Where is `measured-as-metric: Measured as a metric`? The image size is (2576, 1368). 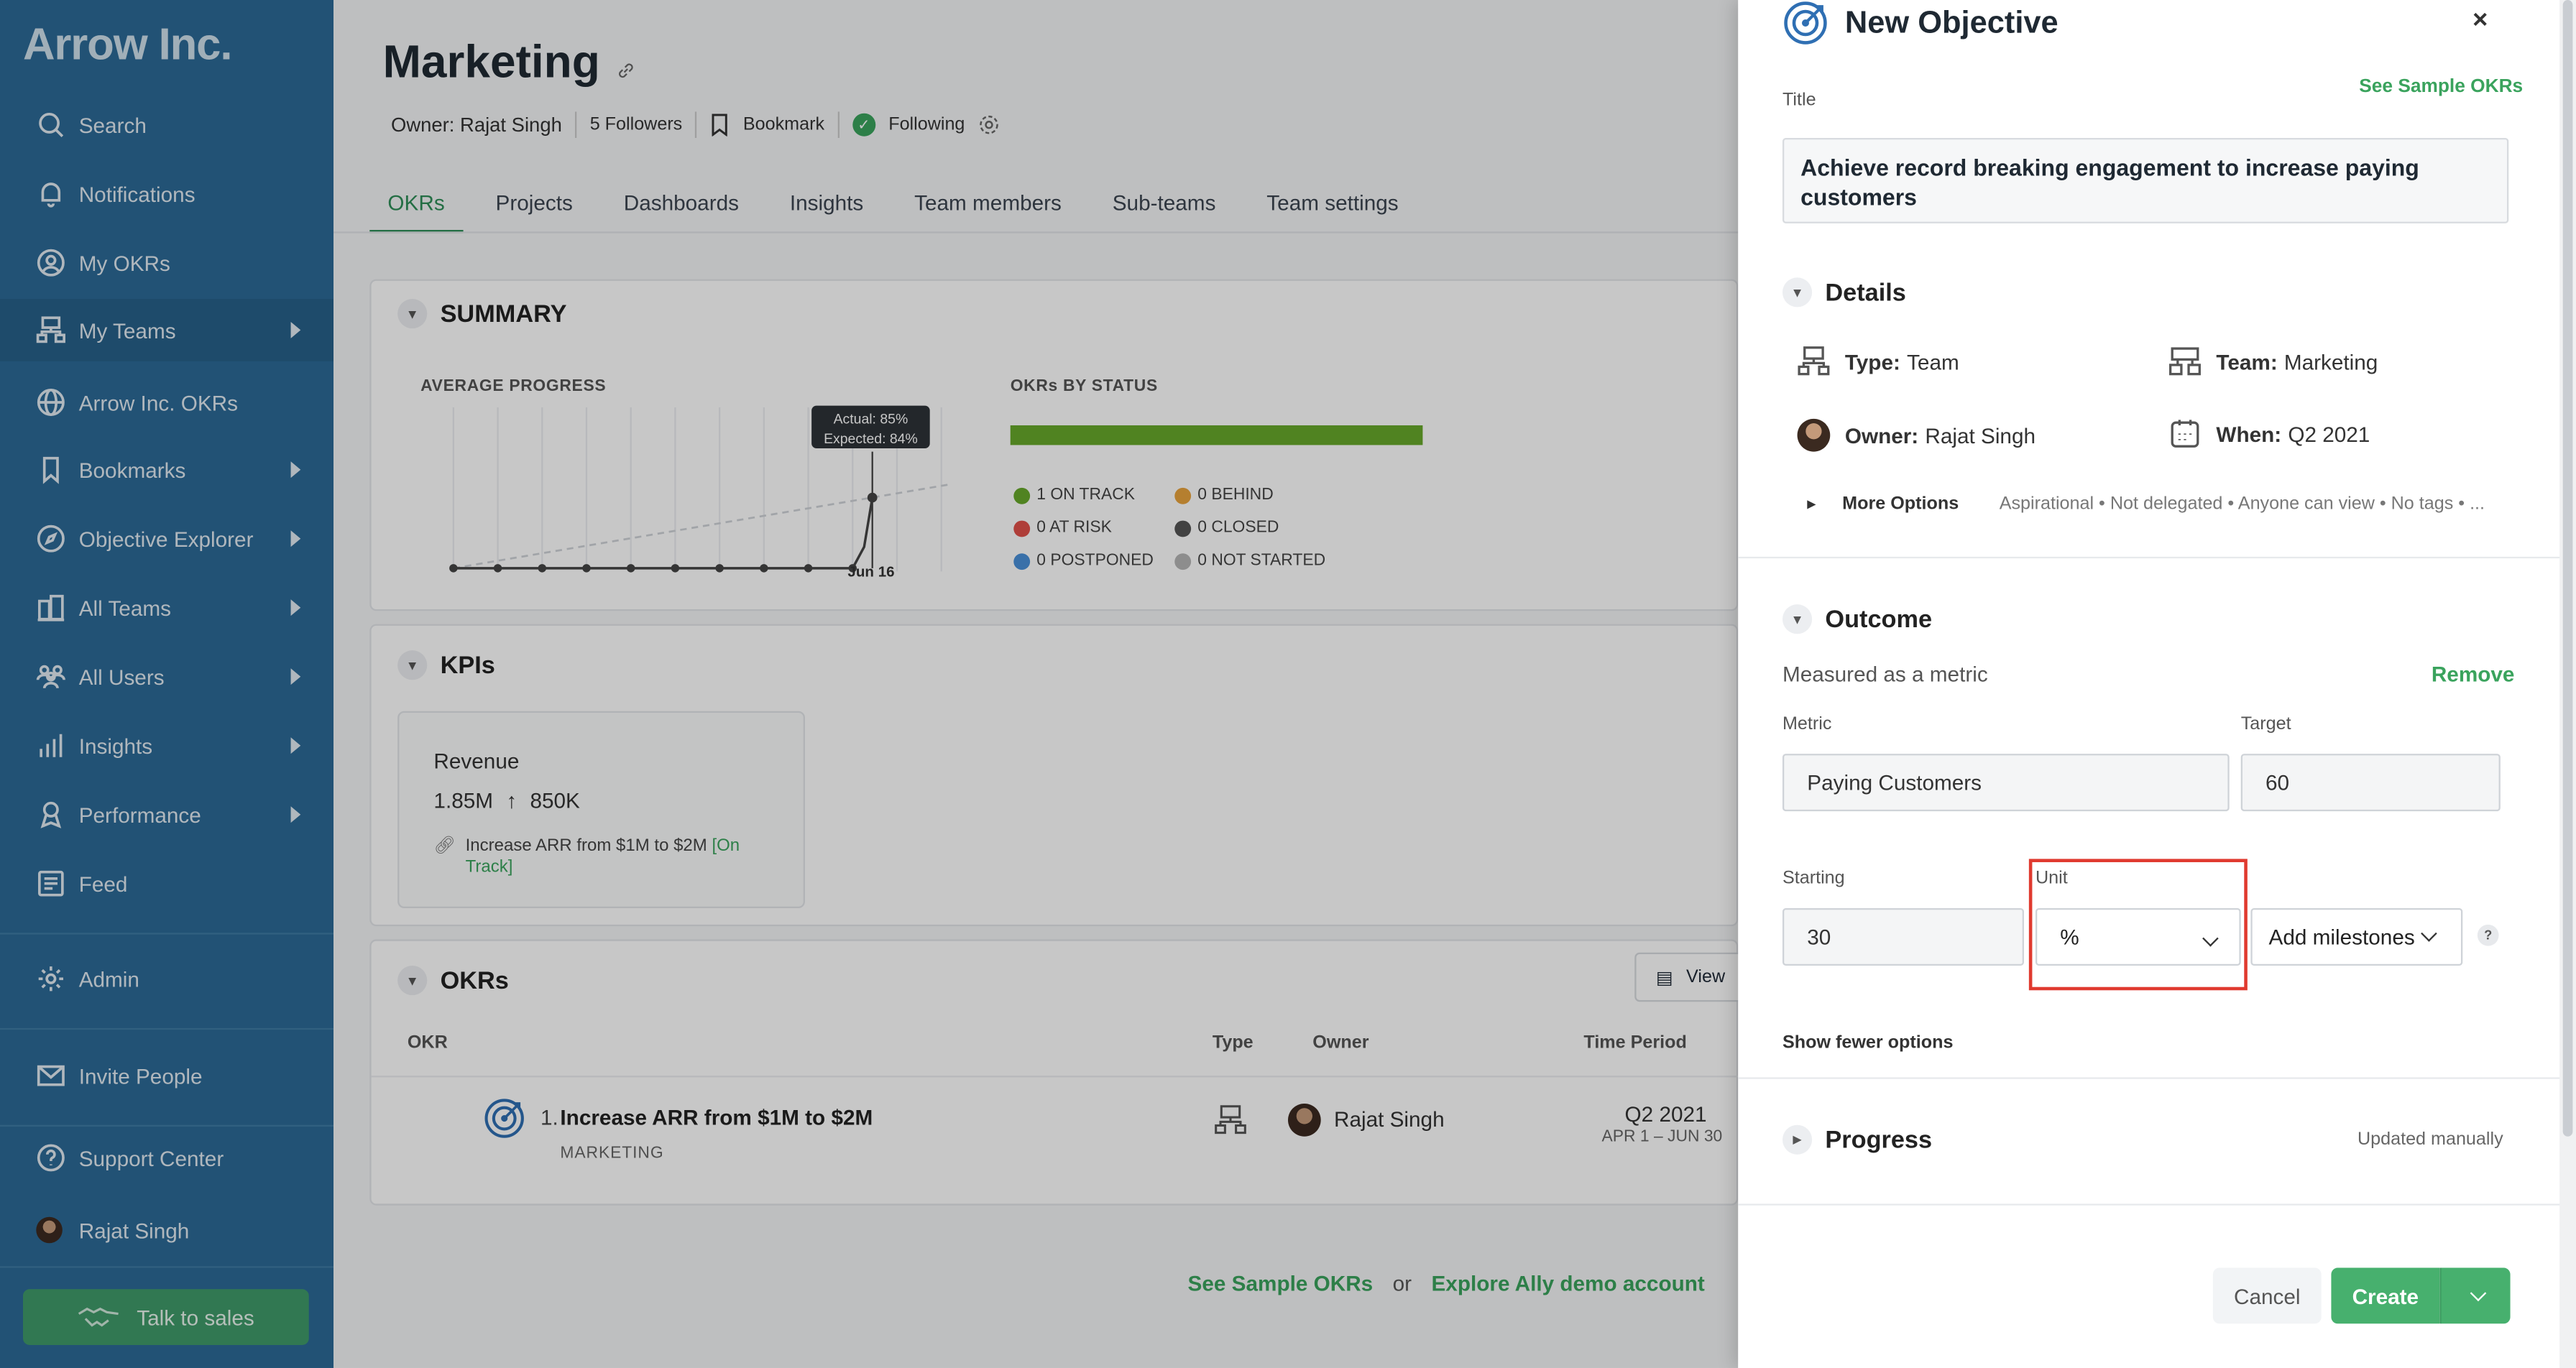 measured-as-metric: Measured as a metric is located at coordinates (1885, 674).